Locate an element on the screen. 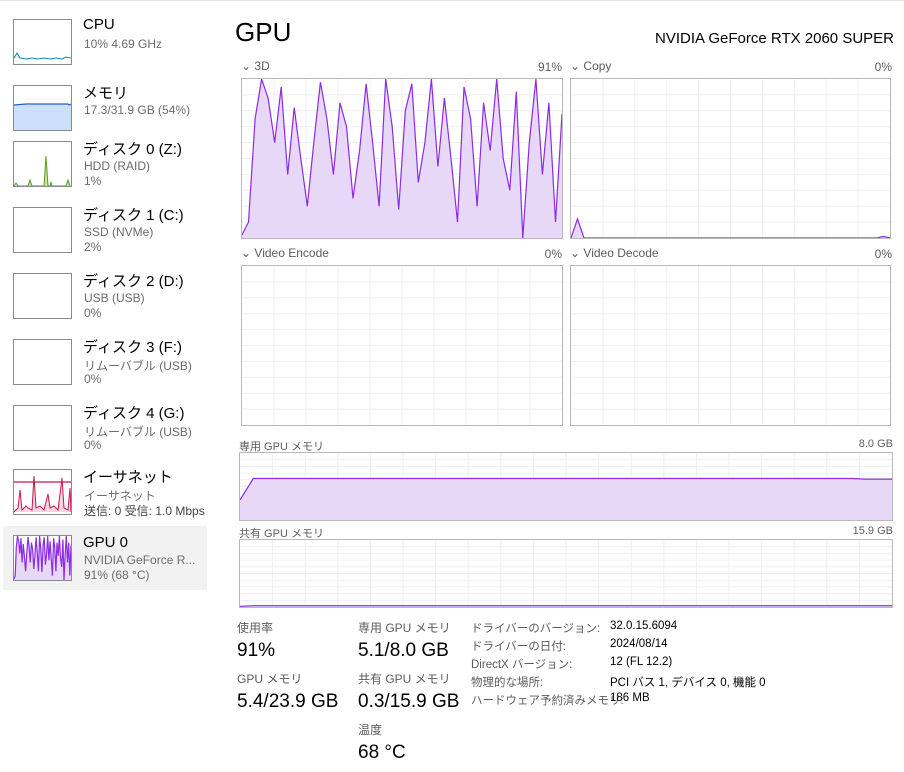 Image resolution: width=904 pixels, height=772 pixels. info-label: ドライバーの日付: is located at coordinates (518, 647).